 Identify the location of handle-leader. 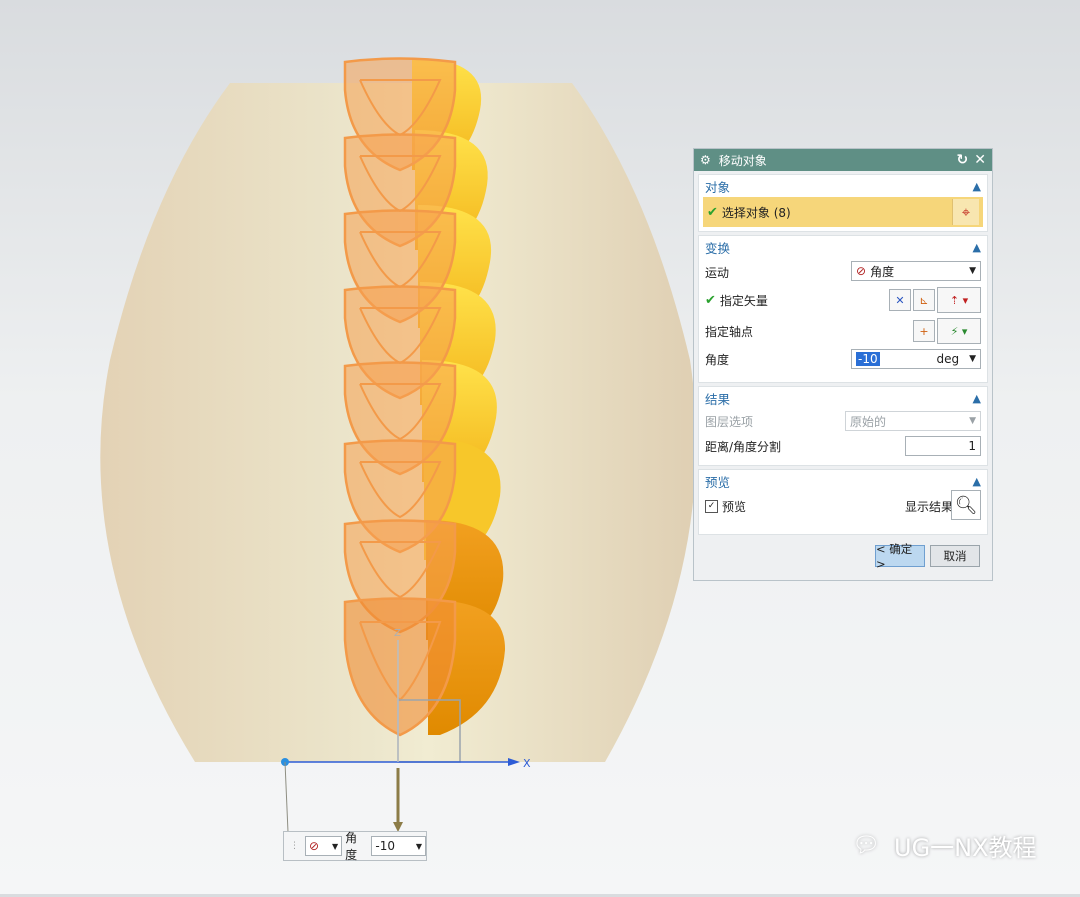
(286, 797).